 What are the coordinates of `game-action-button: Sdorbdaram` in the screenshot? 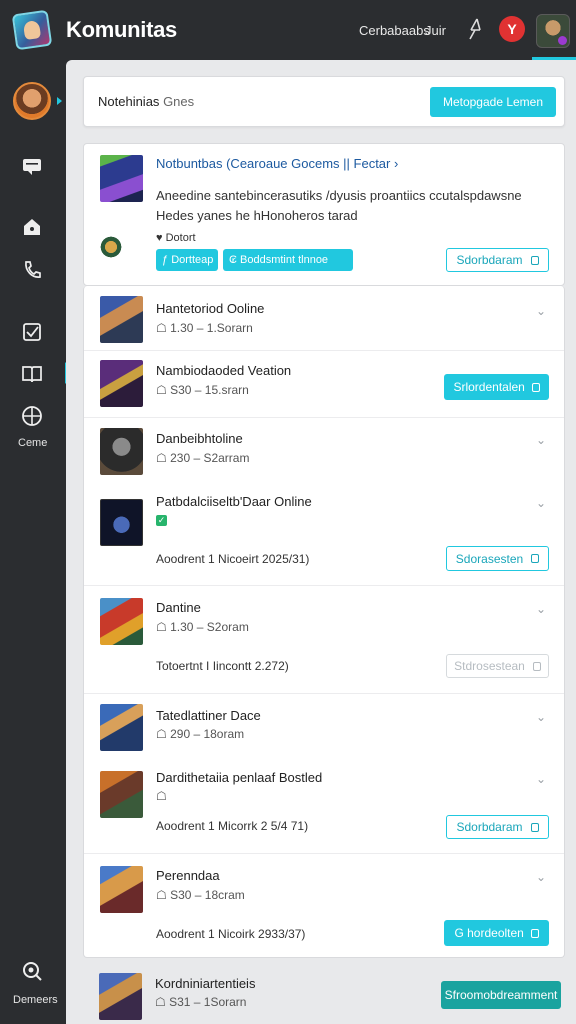 It's located at (497, 827).